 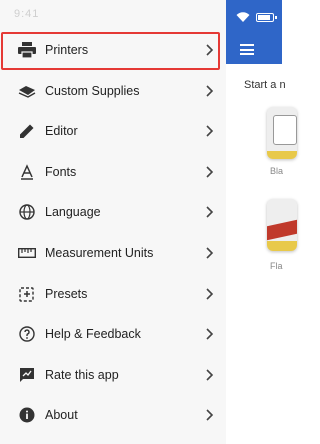 What do you see at coordinates (27, 91) in the screenshot?
I see `supplies-icon` at bounding box center [27, 91].